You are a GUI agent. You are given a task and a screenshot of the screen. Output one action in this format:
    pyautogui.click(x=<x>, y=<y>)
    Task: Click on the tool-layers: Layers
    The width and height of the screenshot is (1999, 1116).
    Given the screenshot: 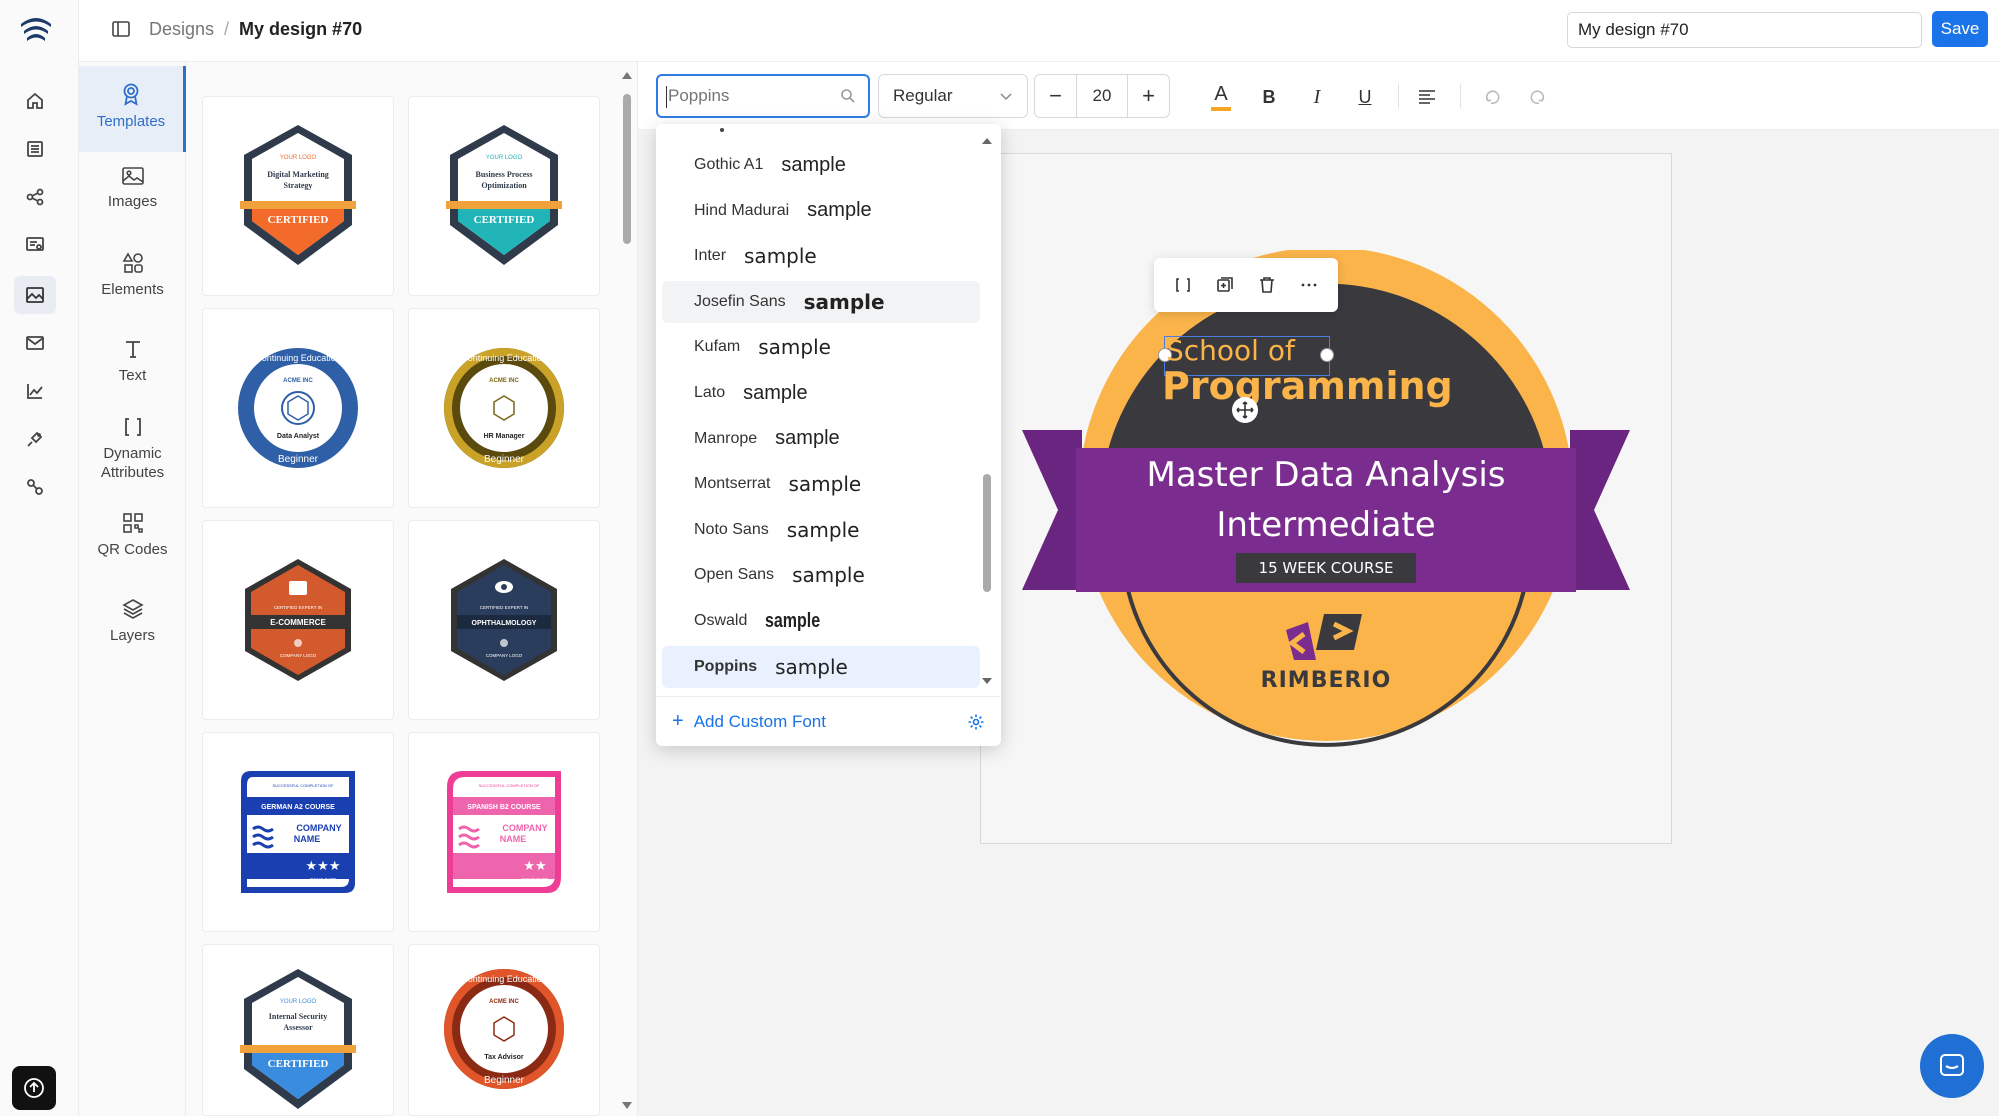 What is the action you would take?
    pyautogui.click(x=132, y=633)
    